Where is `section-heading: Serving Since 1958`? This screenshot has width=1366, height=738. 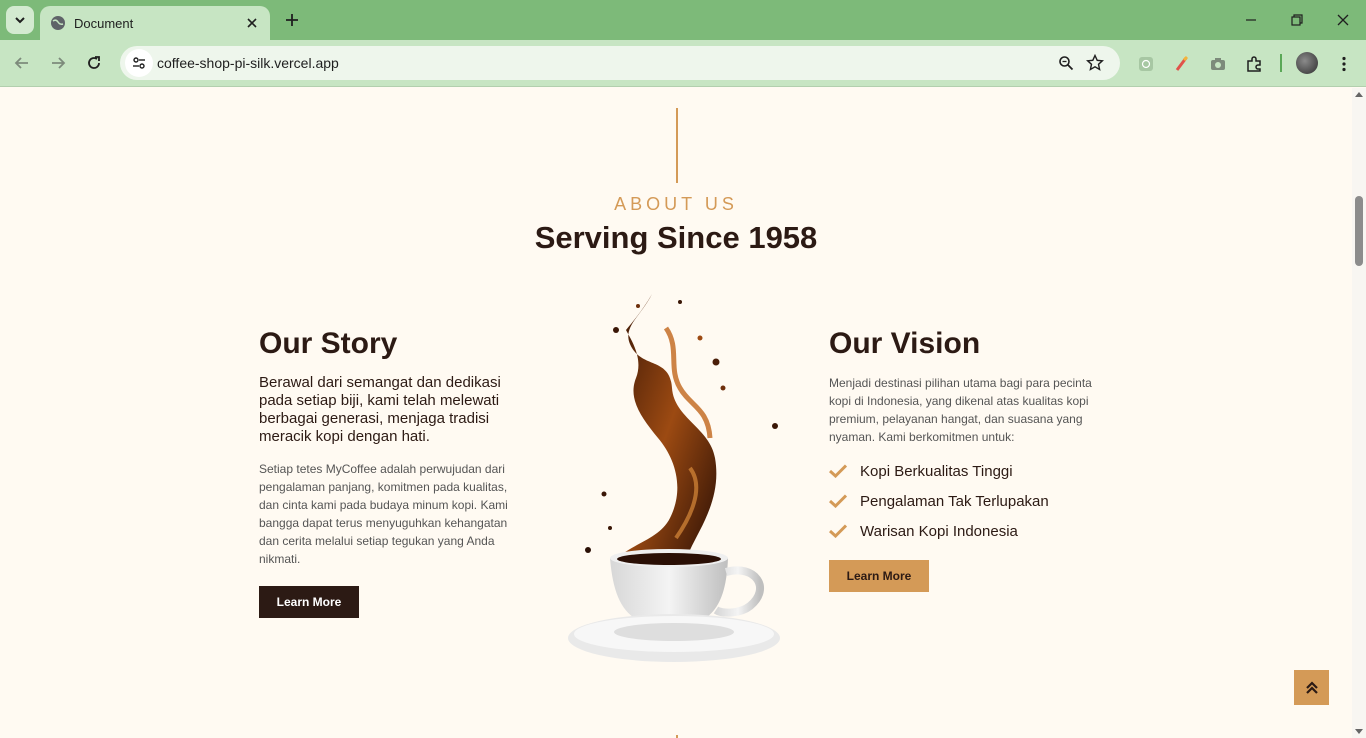
section-heading: Serving Since 1958 is located at coordinates (676, 237).